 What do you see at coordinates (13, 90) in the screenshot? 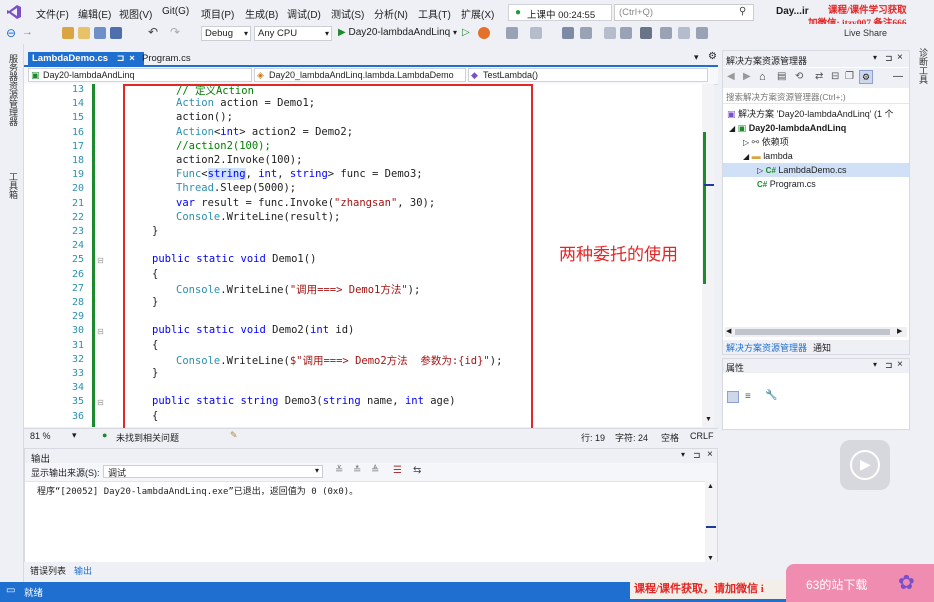
I see `server-explorer-tab: 服务器资源管理器` at bounding box center [13, 90].